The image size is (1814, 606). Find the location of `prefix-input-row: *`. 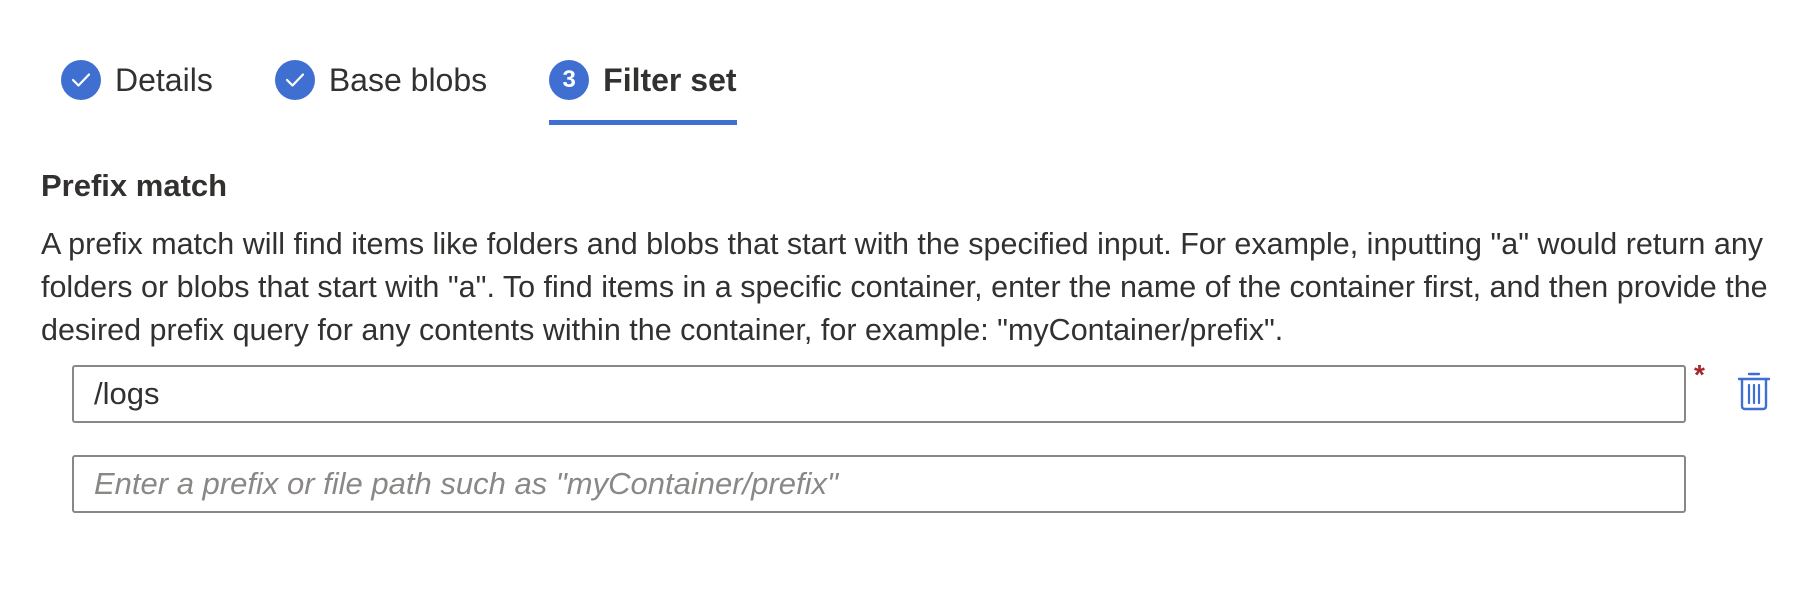

prefix-input-row: * is located at coordinates (921, 391).